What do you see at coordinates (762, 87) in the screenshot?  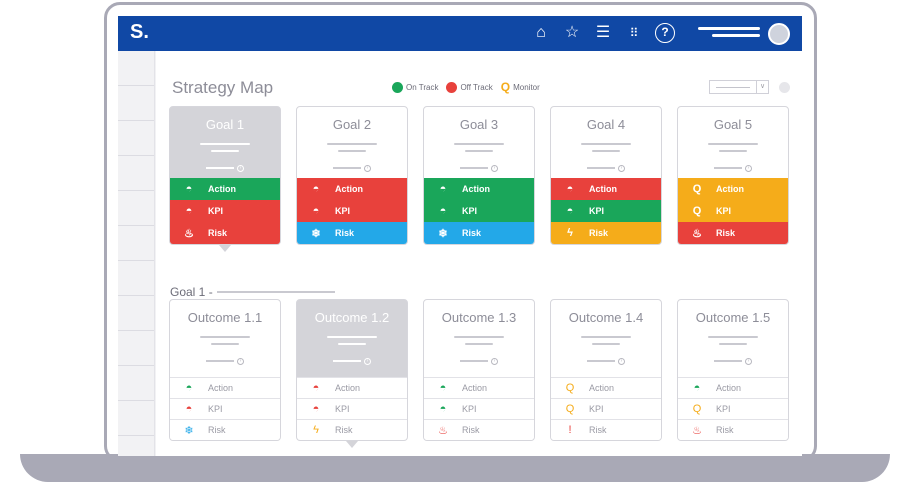 I see `chevron-down-icon: ∨` at bounding box center [762, 87].